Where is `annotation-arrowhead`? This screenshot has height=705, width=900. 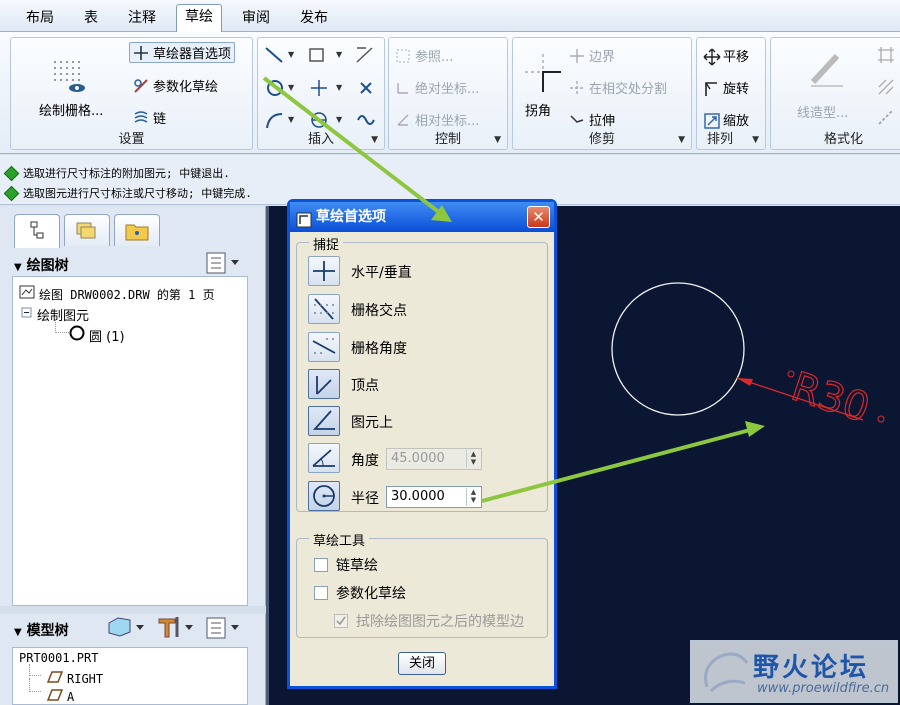 annotation-arrowhead is located at coordinates (755, 429).